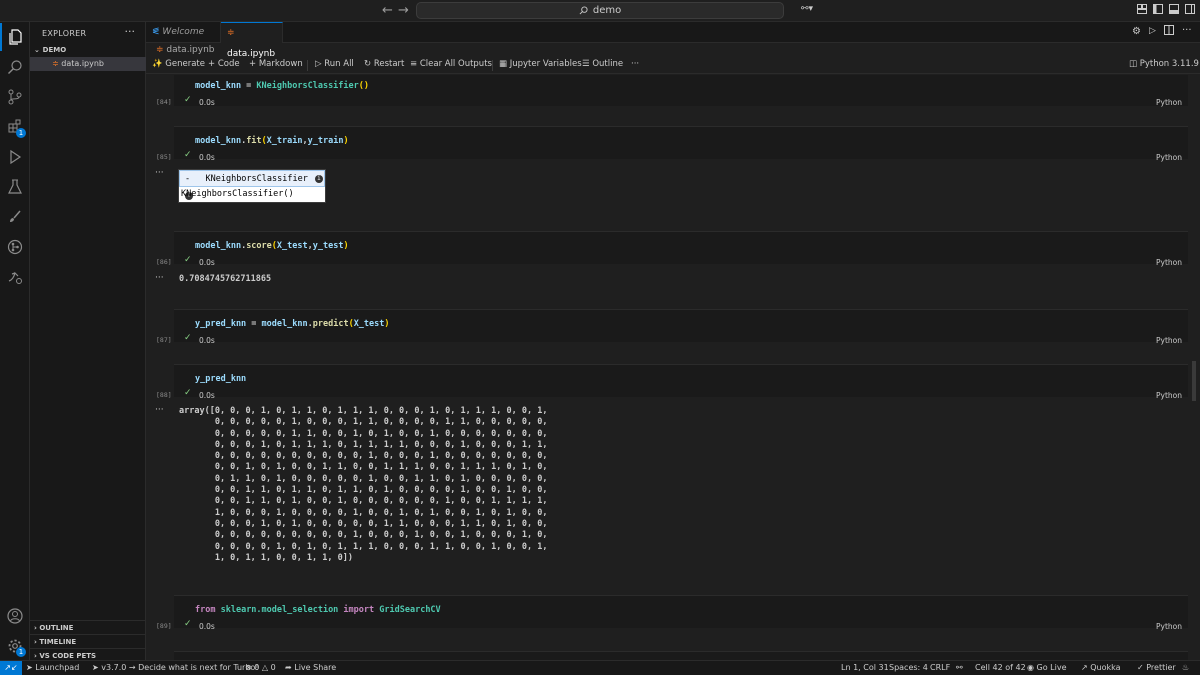 The height and width of the screenshot is (675, 1200). What do you see at coordinates (252, 40) in the screenshot?
I see `tab-data-ipynb: ≑ data.ipynb` at bounding box center [252, 40].